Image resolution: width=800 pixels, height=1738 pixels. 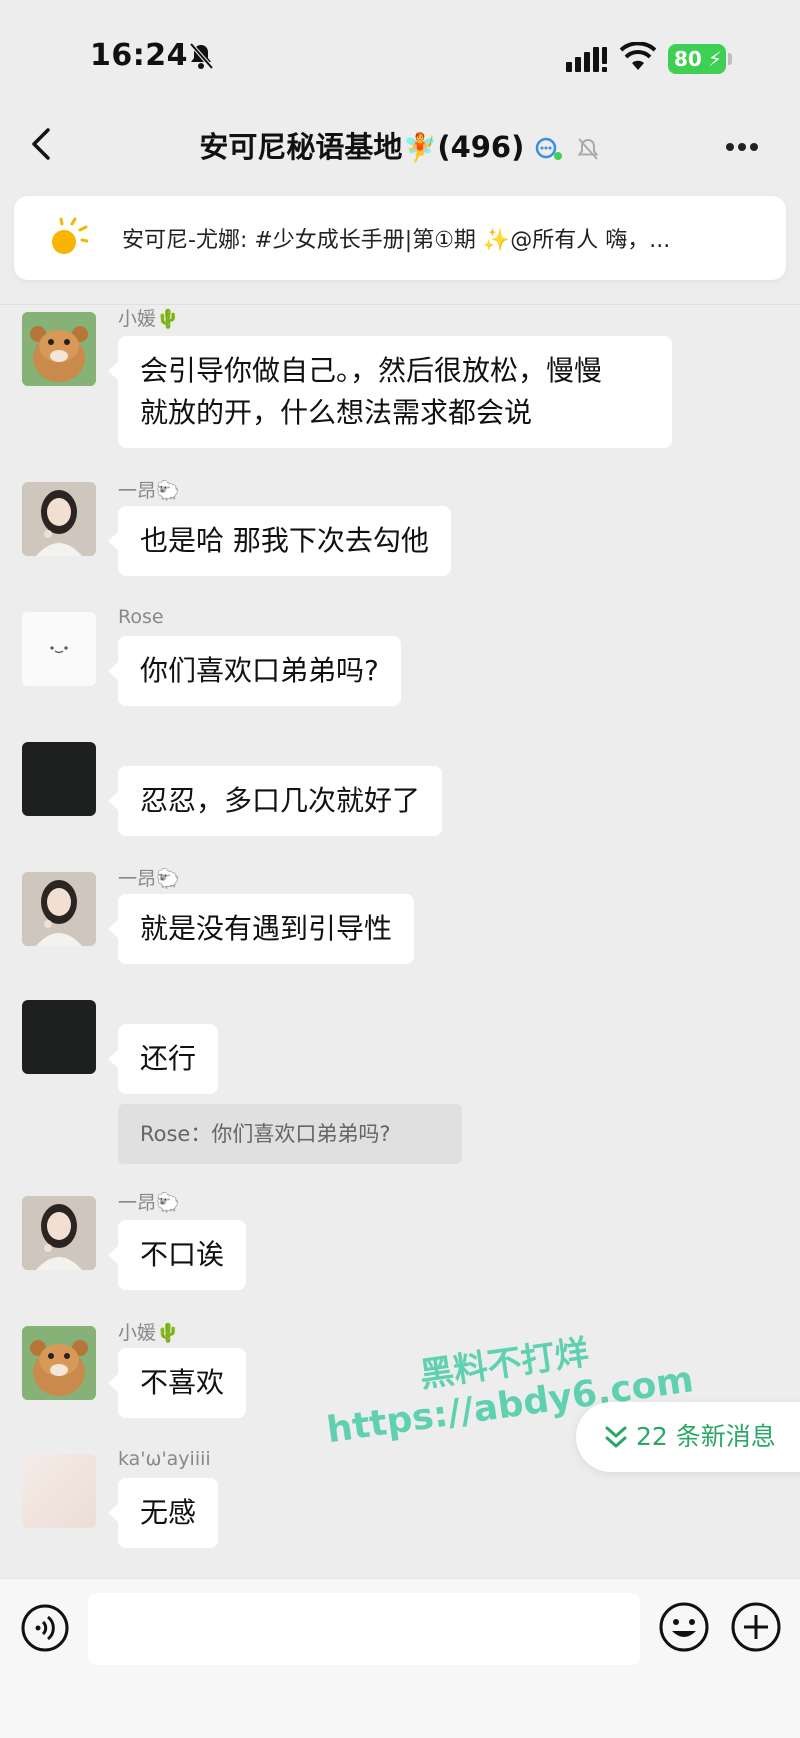 I want to click on quoted-message: Rose：你们喜欢口弟弟吗?, so click(x=290, y=1134).